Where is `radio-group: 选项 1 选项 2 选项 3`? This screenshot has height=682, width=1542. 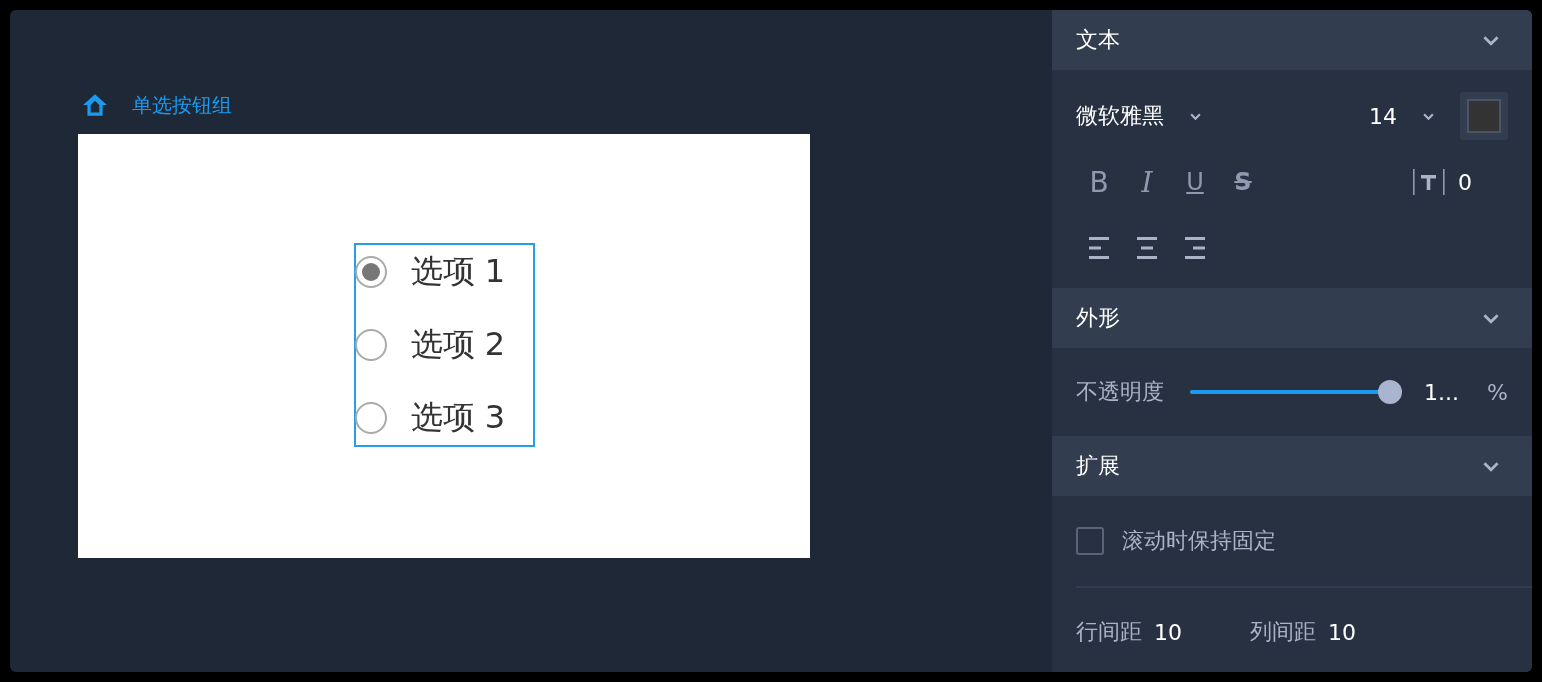 radio-group: 选项 1 选项 2 选项 3 is located at coordinates (444, 345).